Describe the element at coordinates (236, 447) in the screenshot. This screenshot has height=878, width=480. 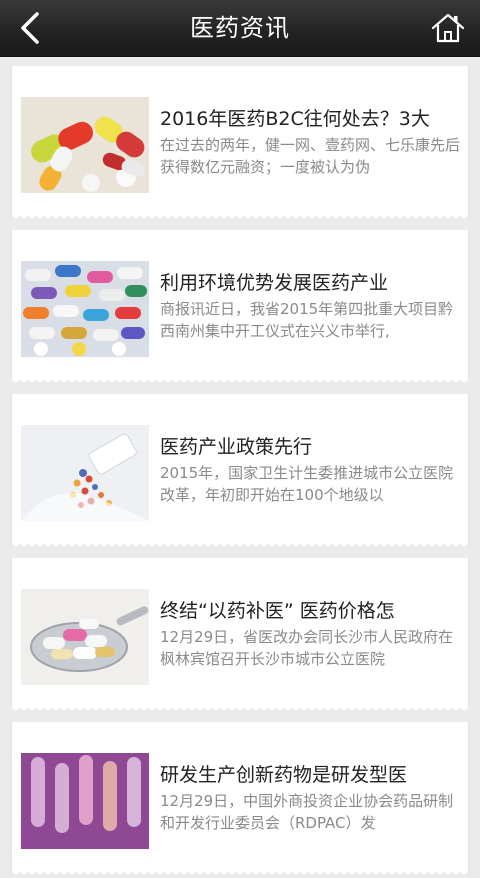
I see `news-title: 医药产业政策先行` at that location.